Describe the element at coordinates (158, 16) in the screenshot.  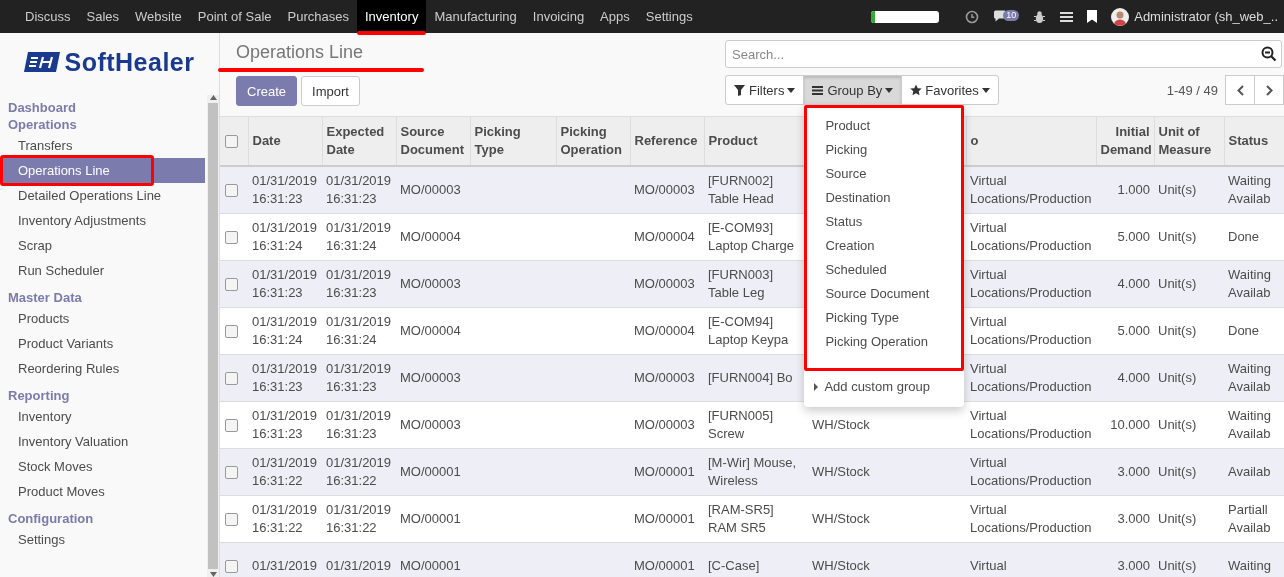
I see `app-menu-item: Website` at that location.